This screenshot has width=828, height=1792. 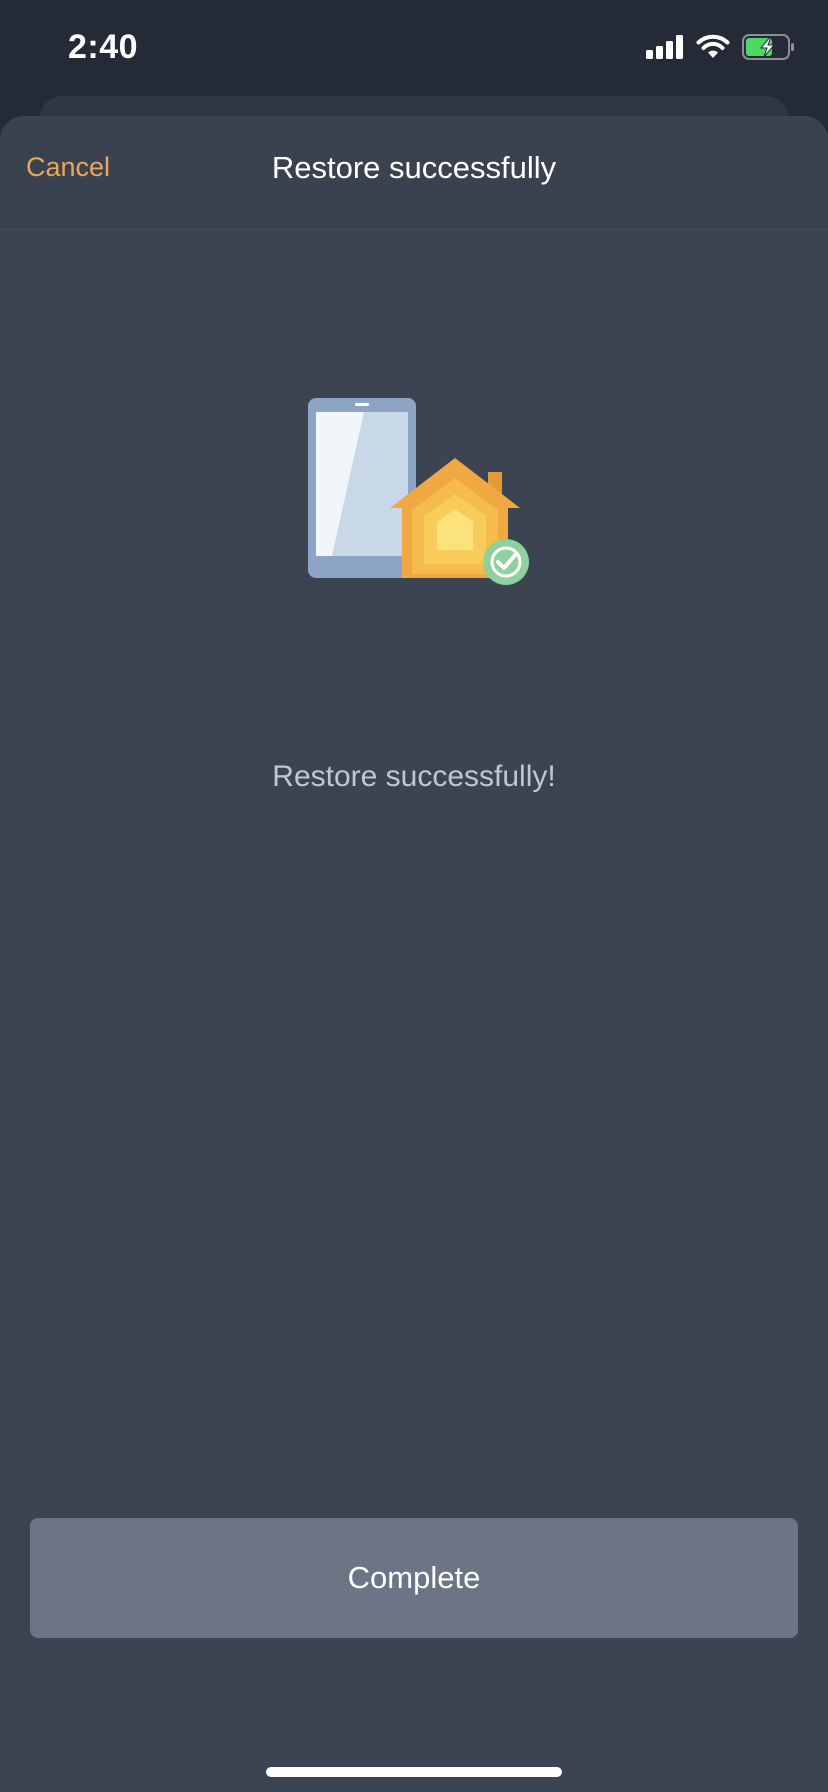 I want to click on status-icons, so click(x=721, y=49).